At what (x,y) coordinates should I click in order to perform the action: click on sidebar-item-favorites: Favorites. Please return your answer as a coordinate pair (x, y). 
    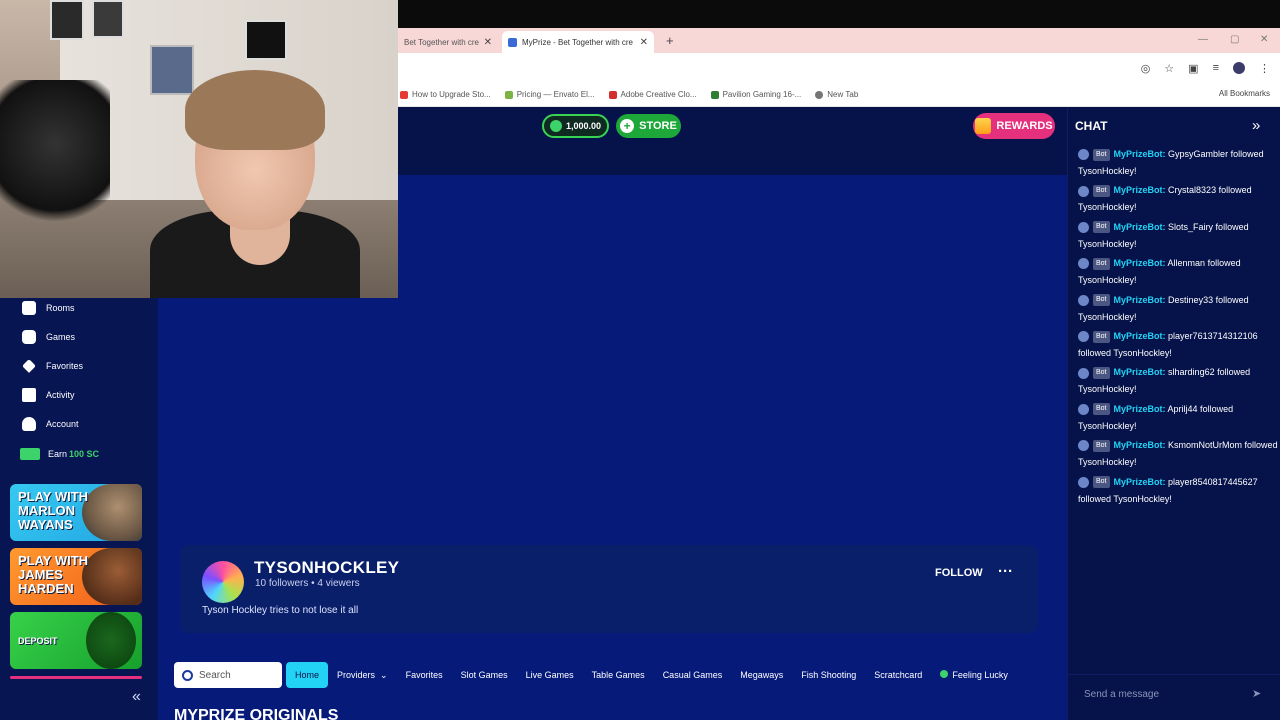
    Looking at the image, I should click on (52, 366).